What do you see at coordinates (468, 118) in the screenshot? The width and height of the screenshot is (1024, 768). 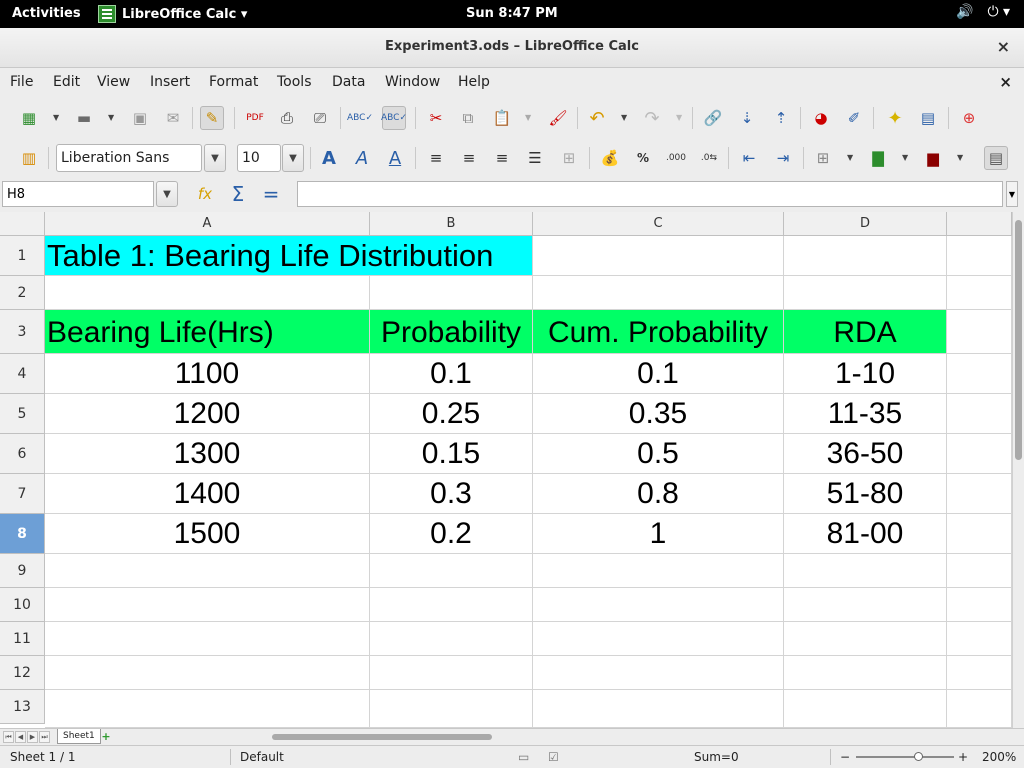 I see `copy-icon: ⧉` at bounding box center [468, 118].